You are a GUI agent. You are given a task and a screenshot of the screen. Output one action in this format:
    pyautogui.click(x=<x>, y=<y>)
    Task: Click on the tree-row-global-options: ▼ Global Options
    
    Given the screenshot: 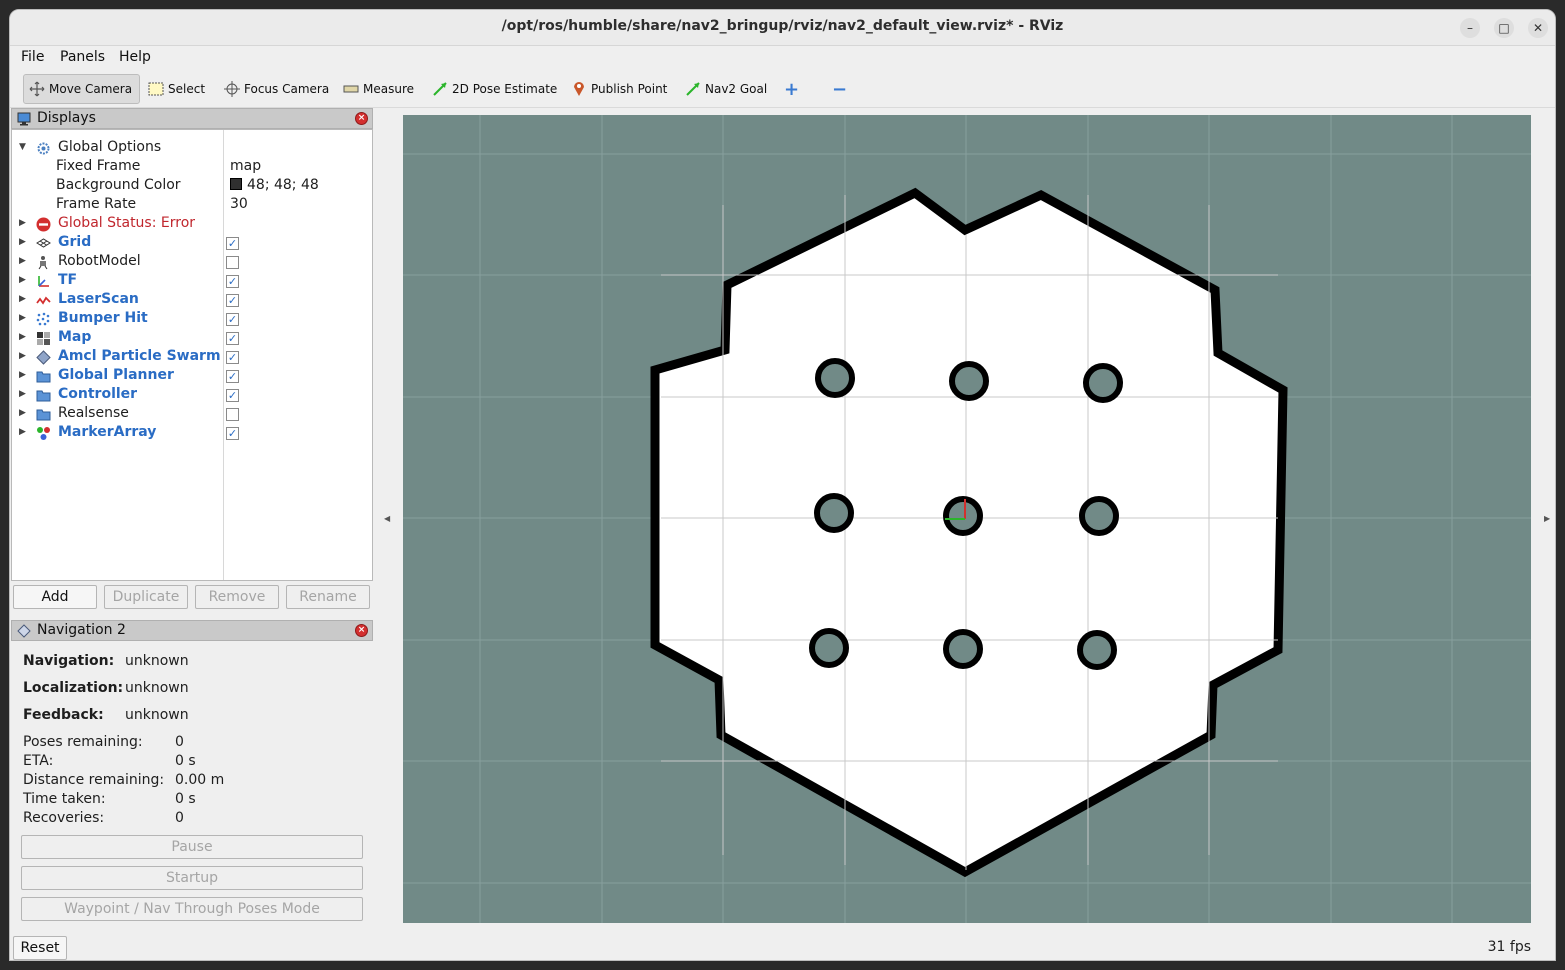 What is the action you would take?
    pyautogui.click(x=192, y=148)
    